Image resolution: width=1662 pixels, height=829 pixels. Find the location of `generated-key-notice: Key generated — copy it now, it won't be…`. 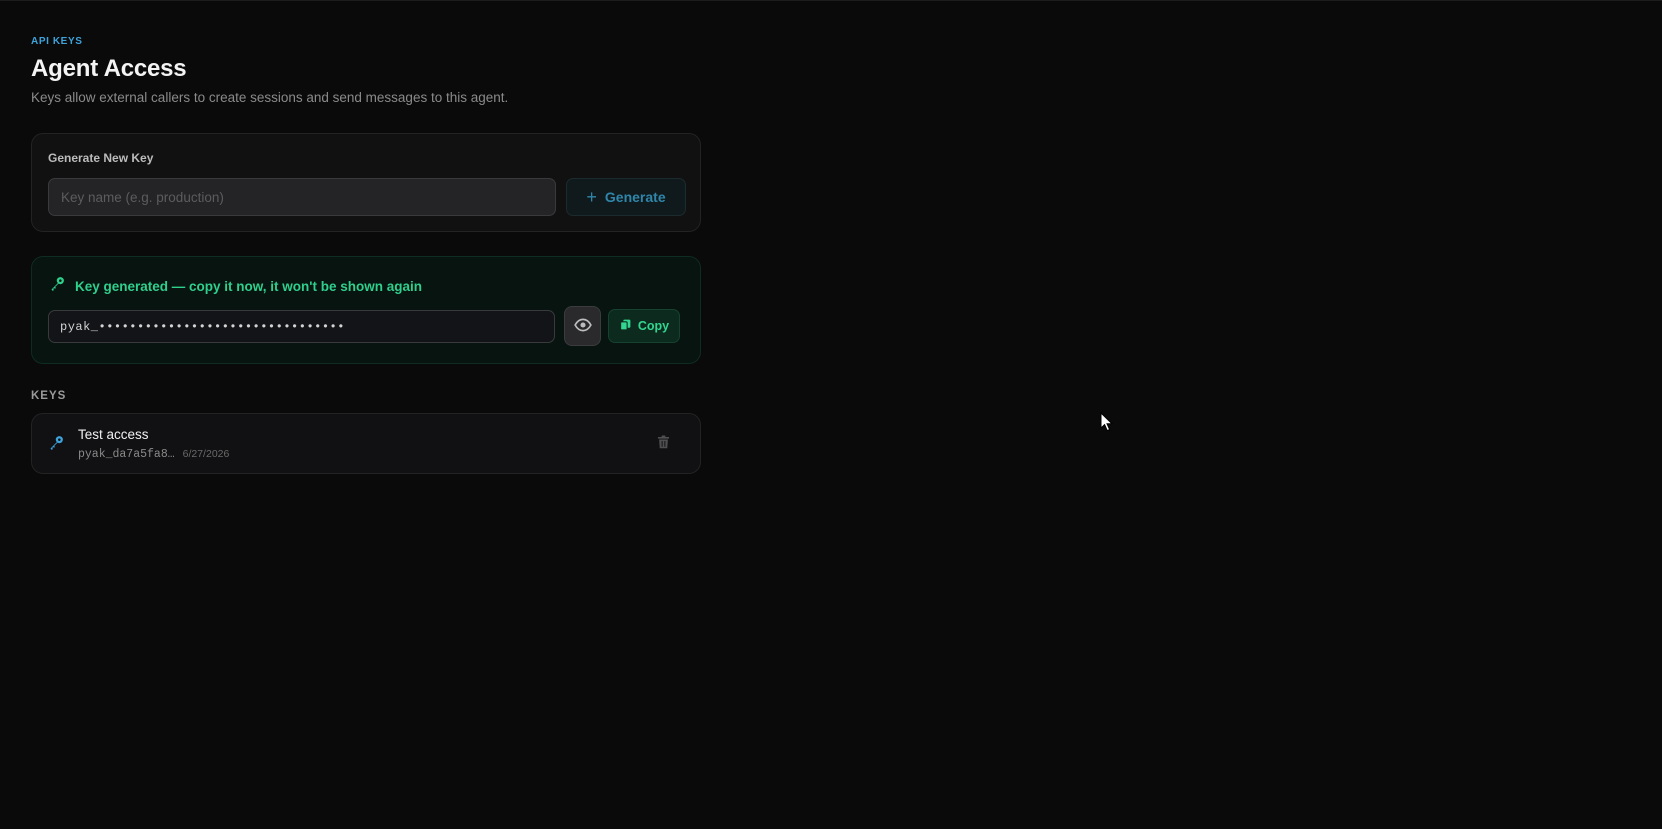

generated-key-notice: Key generated — copy it now, it won't be… is located at coordinates (235, 286).